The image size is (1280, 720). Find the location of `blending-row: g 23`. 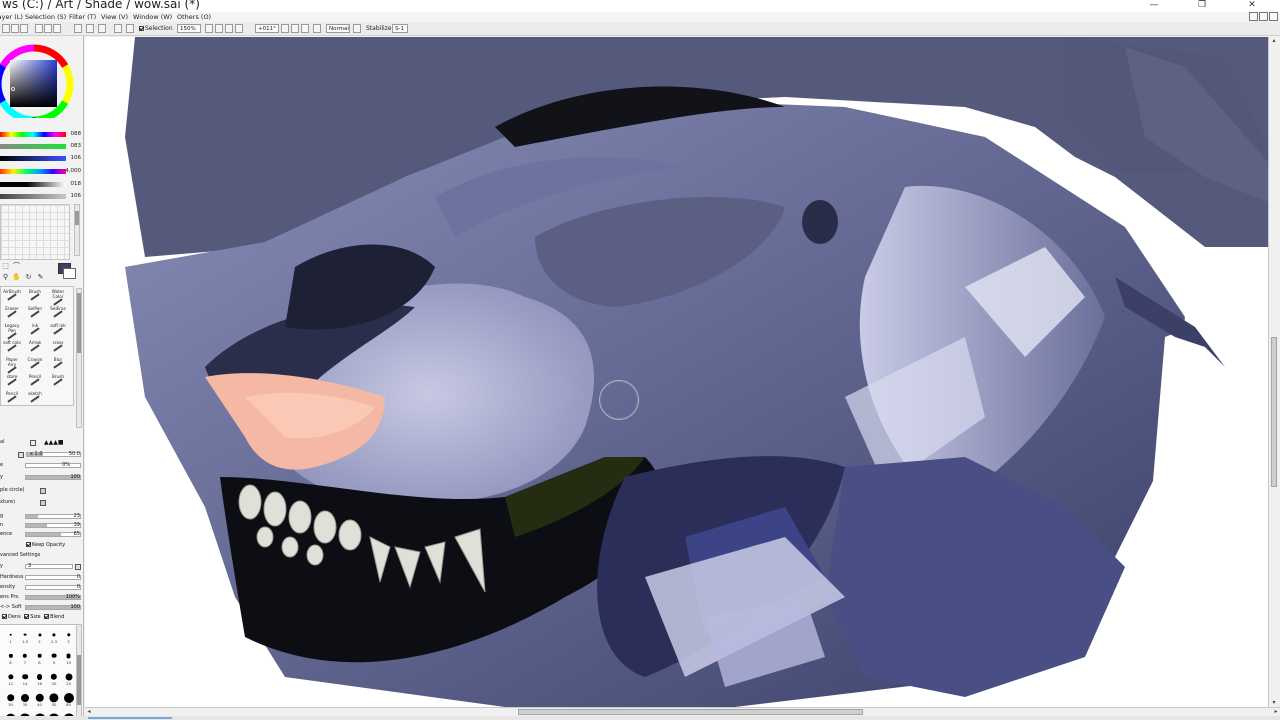

blending-row: g 23 is located at coordinates (41, 516).